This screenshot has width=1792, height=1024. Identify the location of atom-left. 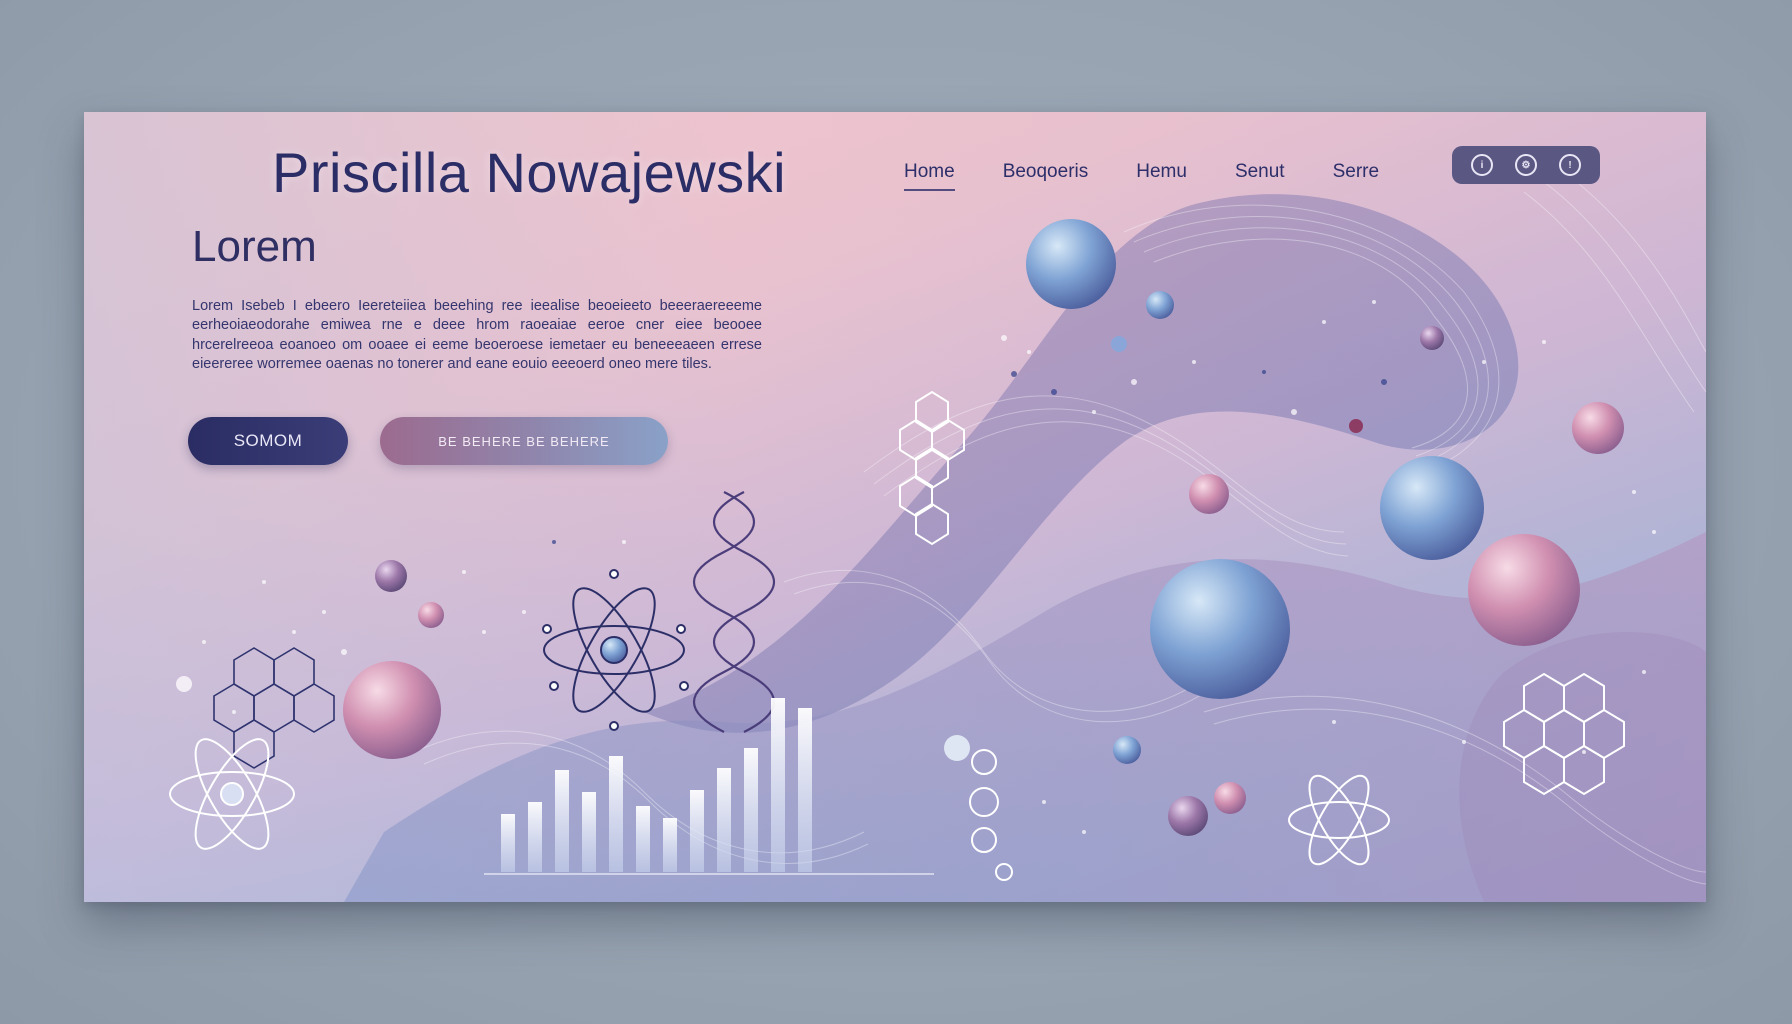
(232, 794).